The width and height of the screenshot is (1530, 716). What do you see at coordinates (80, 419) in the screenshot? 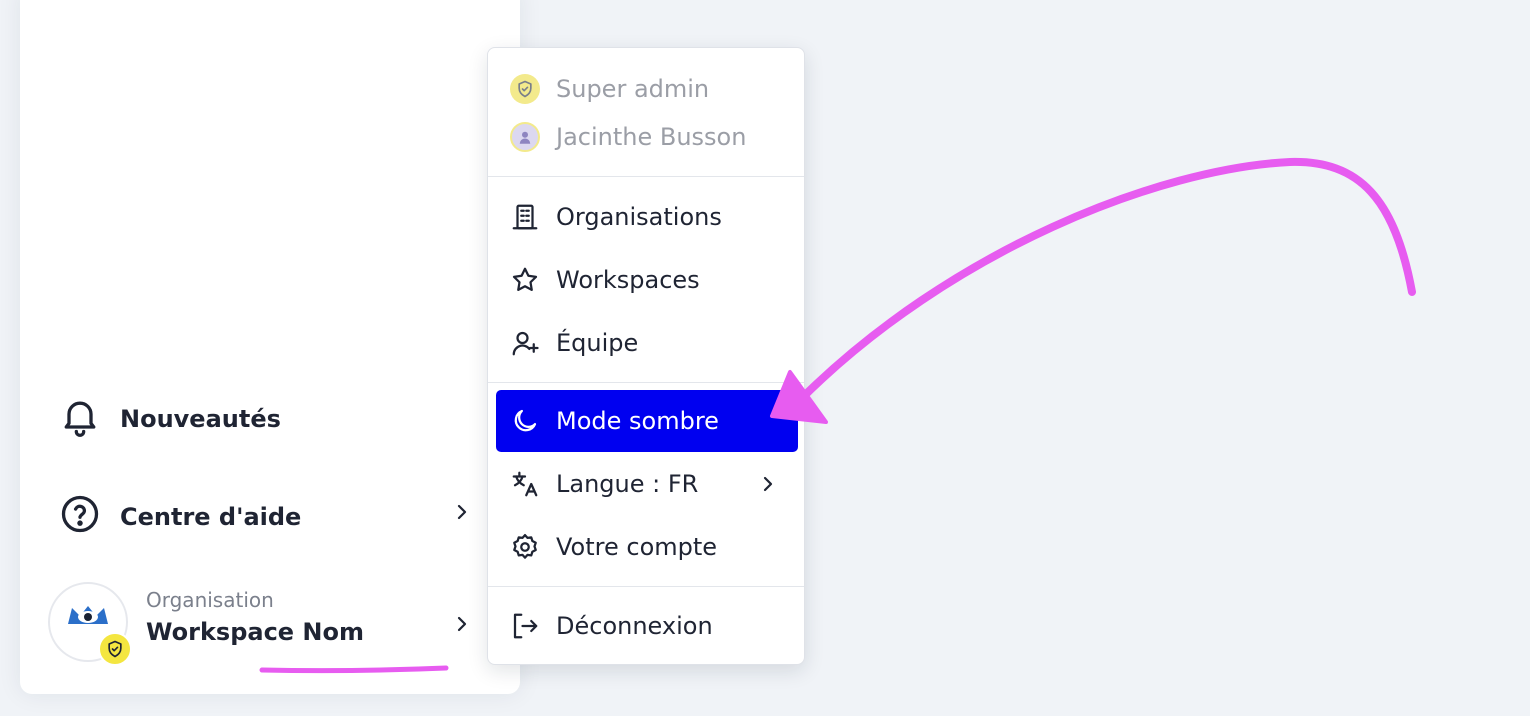
I see `bell-icon` at bounding box center [80, 419].